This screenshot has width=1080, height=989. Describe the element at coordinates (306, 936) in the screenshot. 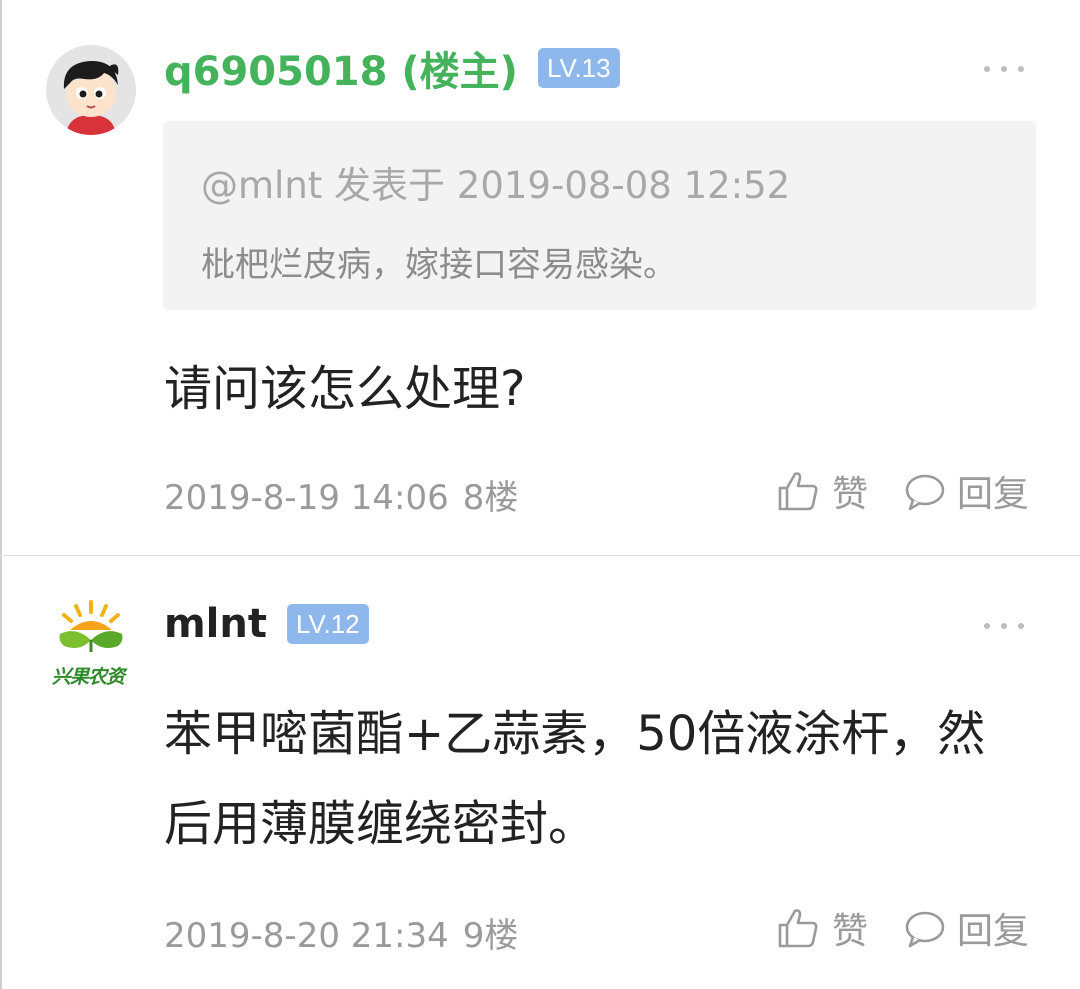

I see `timestamp-text: 2019-8-20 21:34` at that location.